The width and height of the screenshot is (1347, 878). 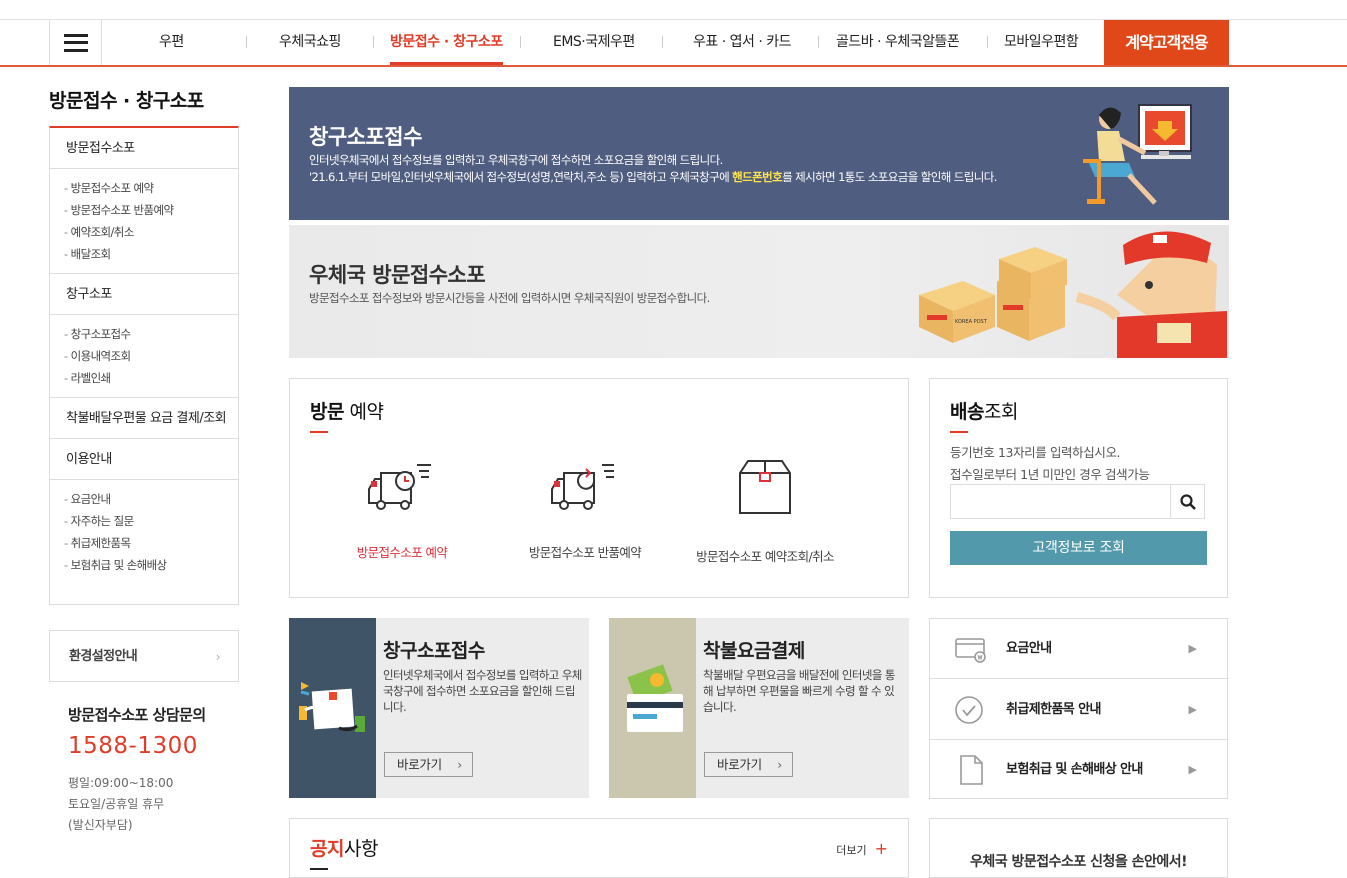 What do you see at coordinates (151, 521) in the screenshot?
I see `lnb-item-faq: 자주하는 질문` at bounding box center [151, 521].